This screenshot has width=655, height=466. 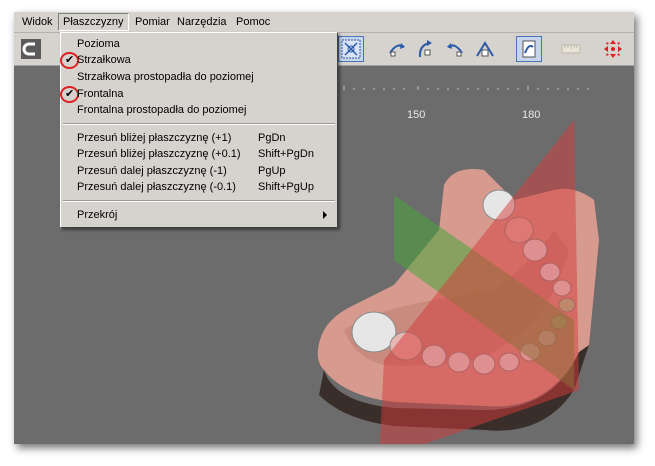 I want to click on menu-item-frontalna-prostopadla: Frontalna prostopadła do poziomej, so click(x=199, y=110).